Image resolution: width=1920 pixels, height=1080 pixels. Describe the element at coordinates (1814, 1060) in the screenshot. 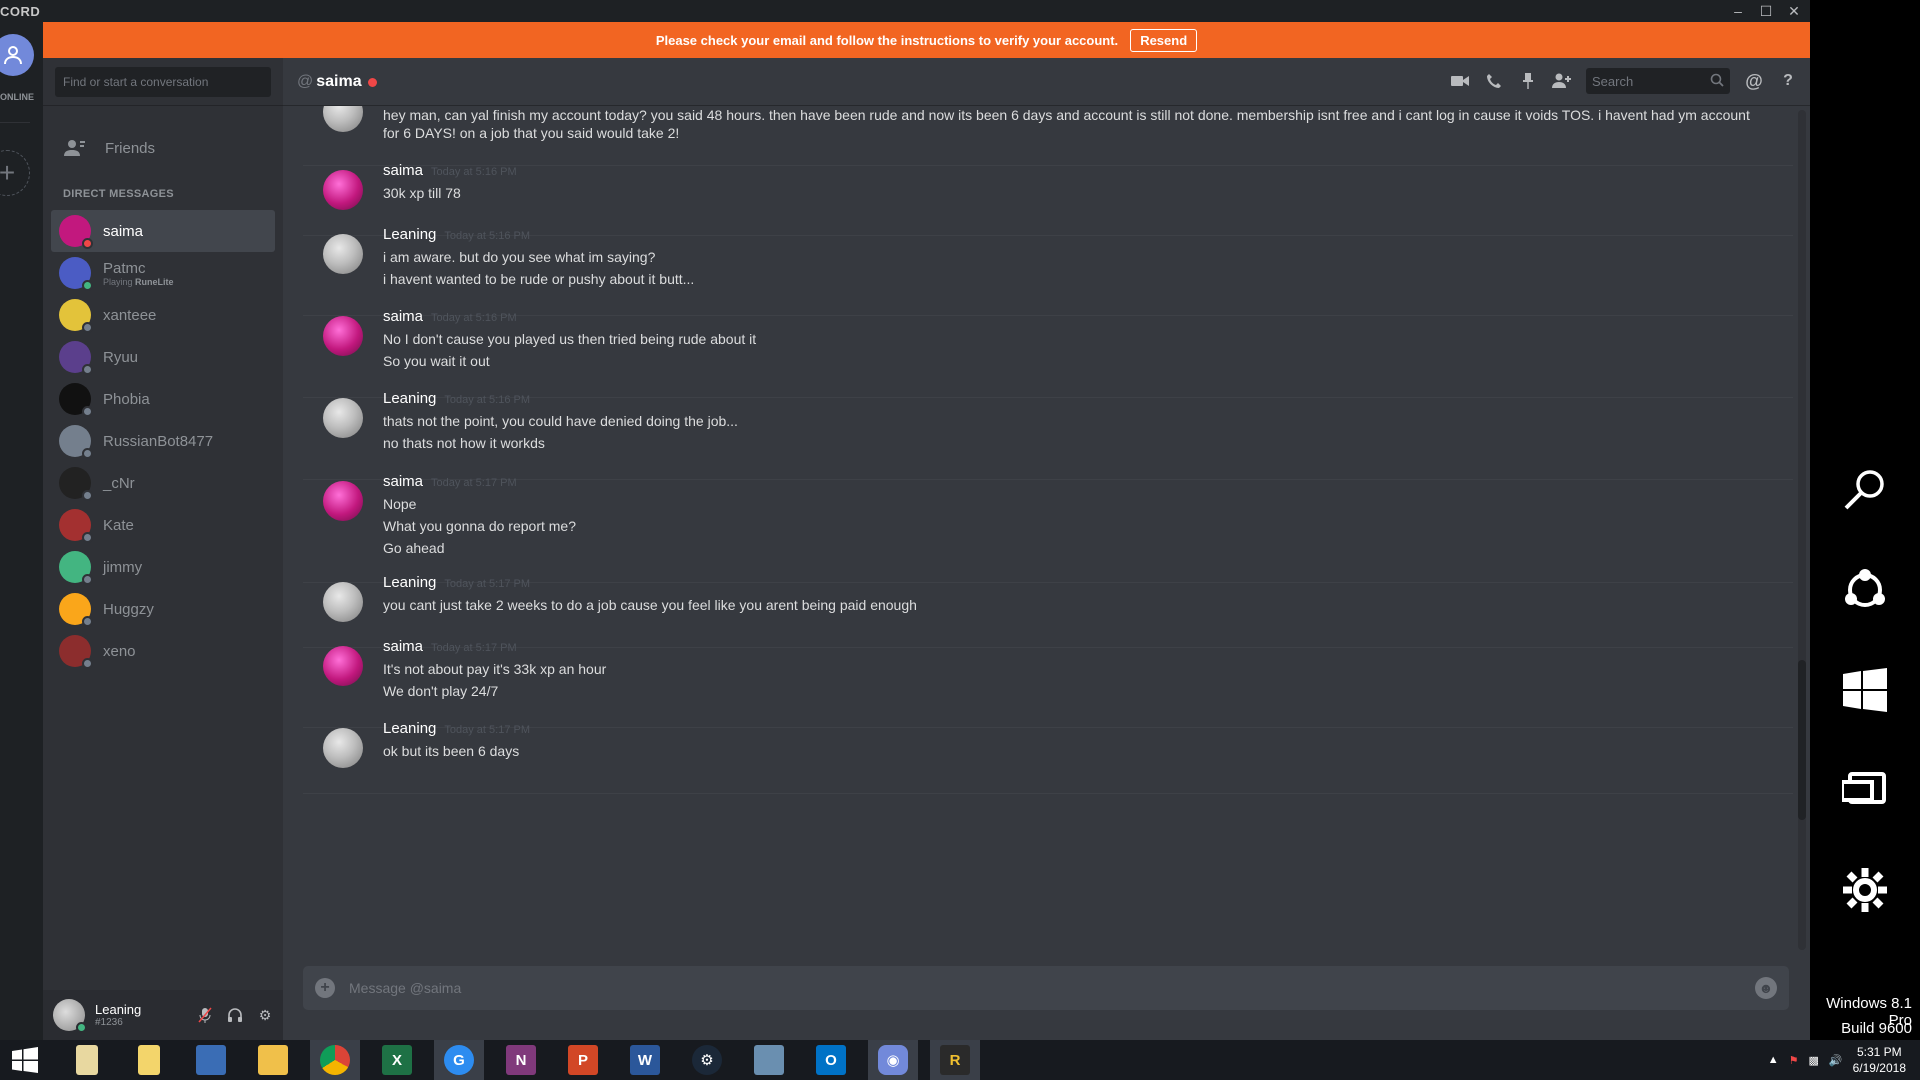

I see `network-signal-icon: ▩` at that location.